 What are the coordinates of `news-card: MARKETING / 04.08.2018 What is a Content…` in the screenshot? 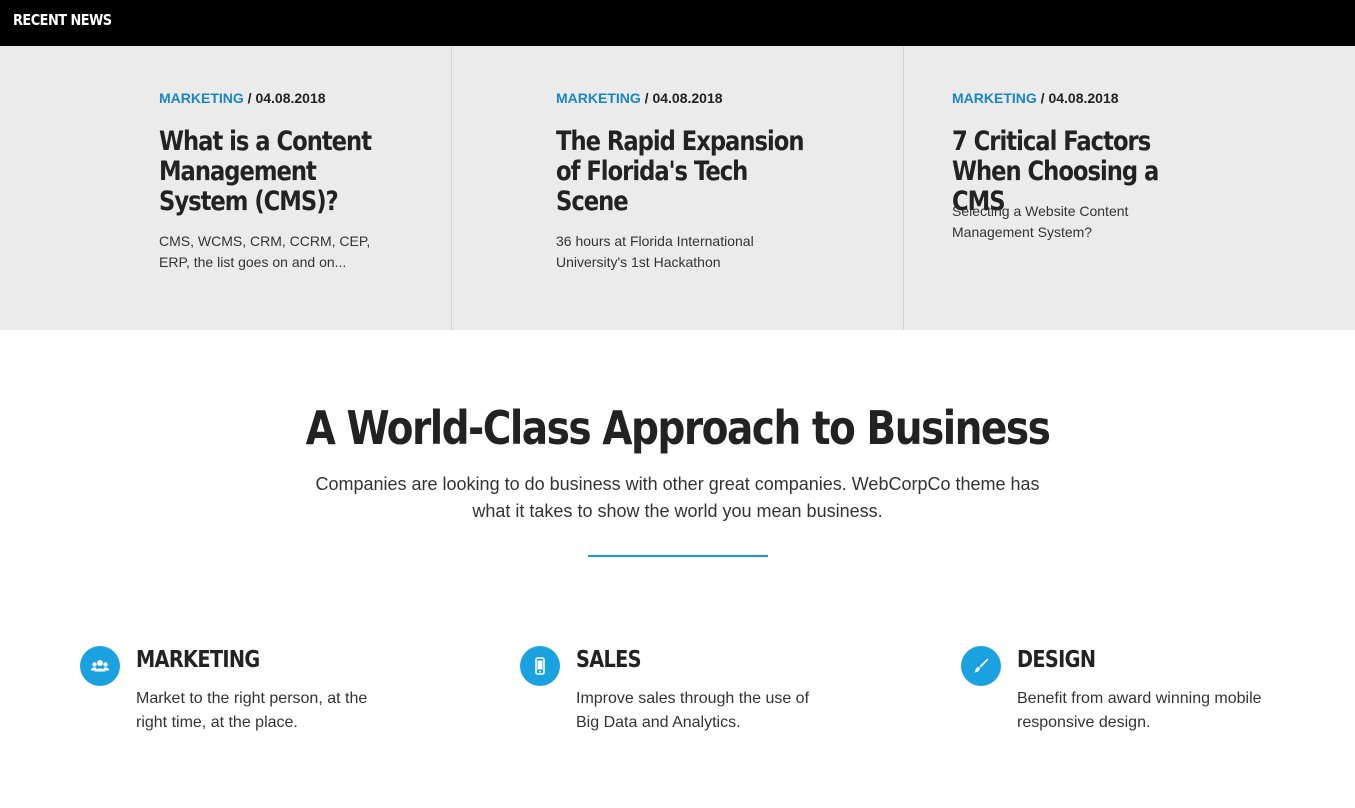 It's located at (225, 188).